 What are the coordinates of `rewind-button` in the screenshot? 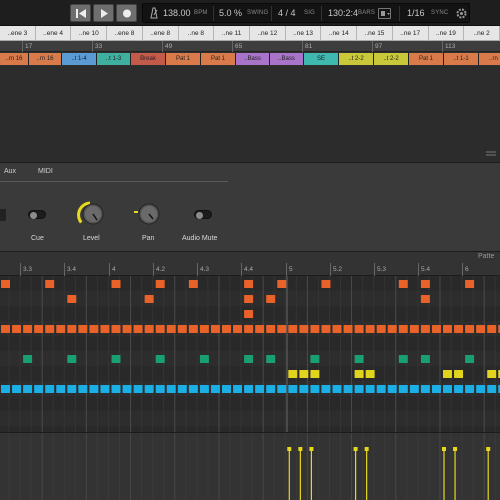 It's located at (80, 13).